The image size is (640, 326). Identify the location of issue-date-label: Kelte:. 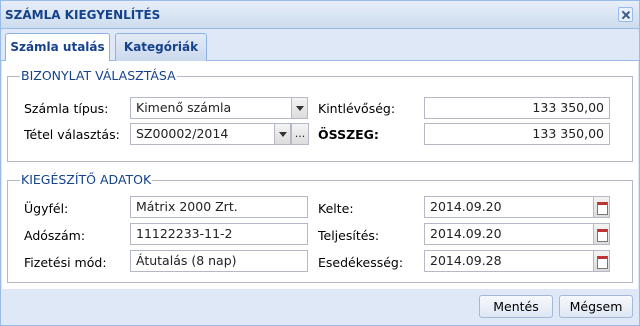
(336, 208).